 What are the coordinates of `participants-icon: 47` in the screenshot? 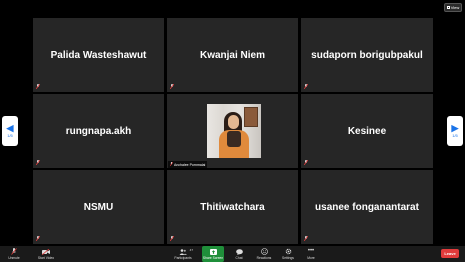 It's located at (186, 251).